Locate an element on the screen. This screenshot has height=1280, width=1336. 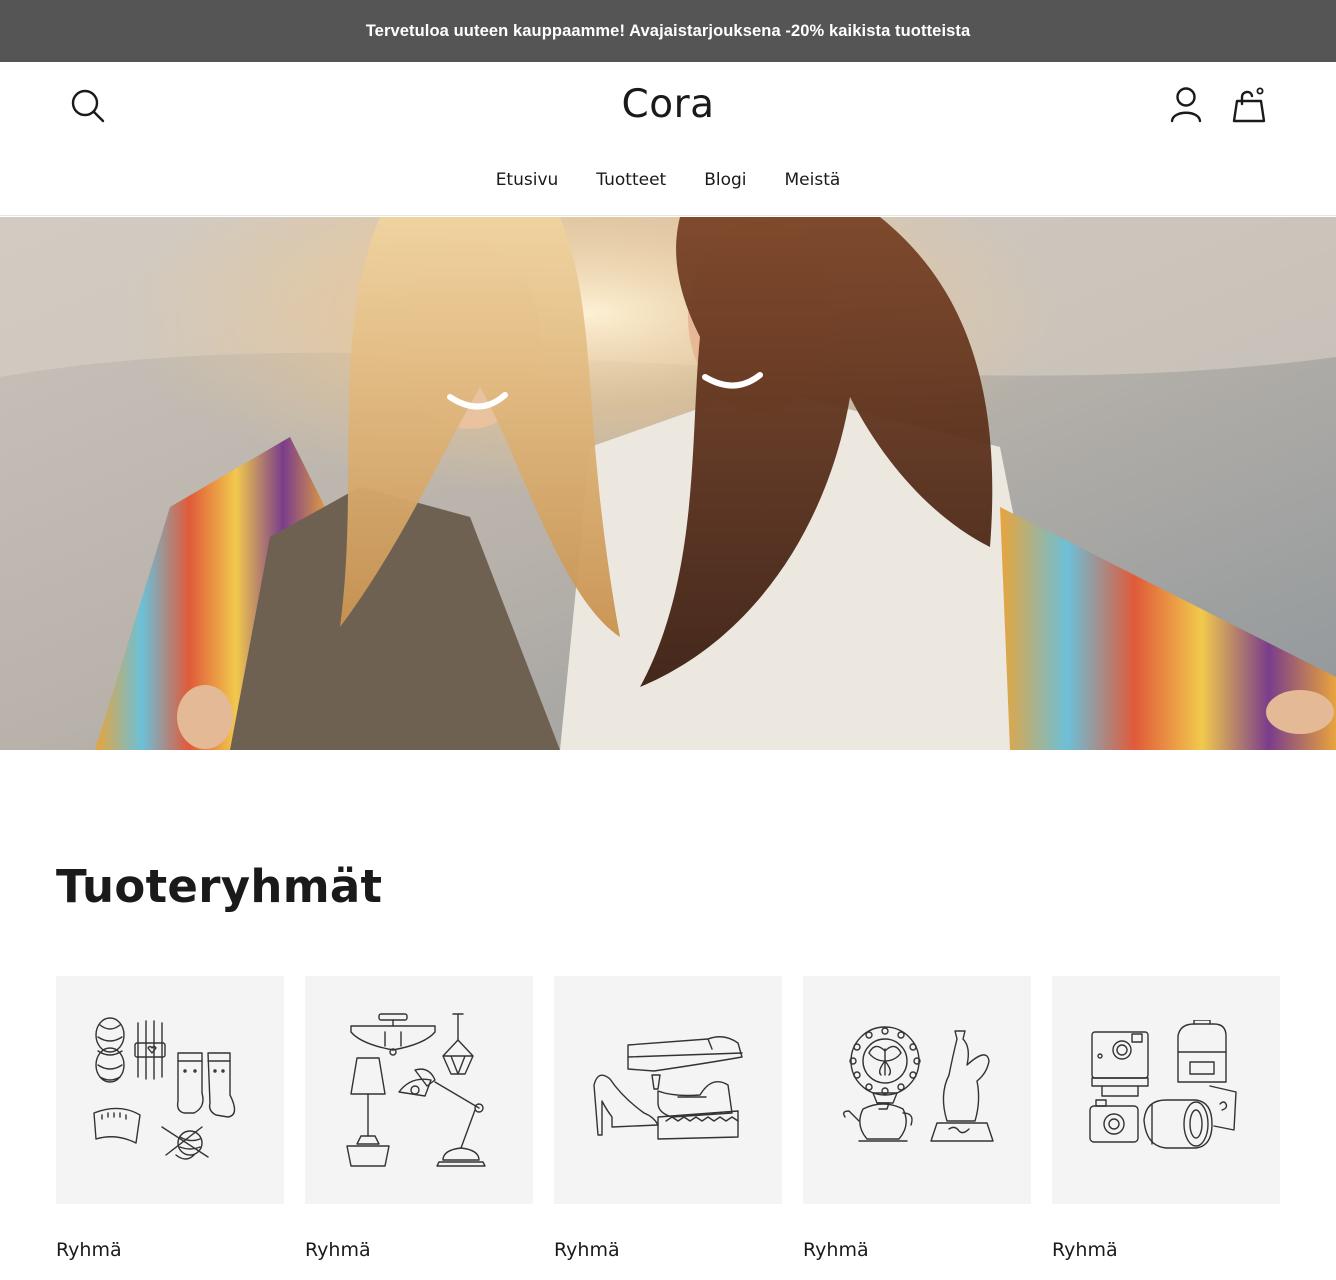
user-icon is located at coordinates (1186, 105).